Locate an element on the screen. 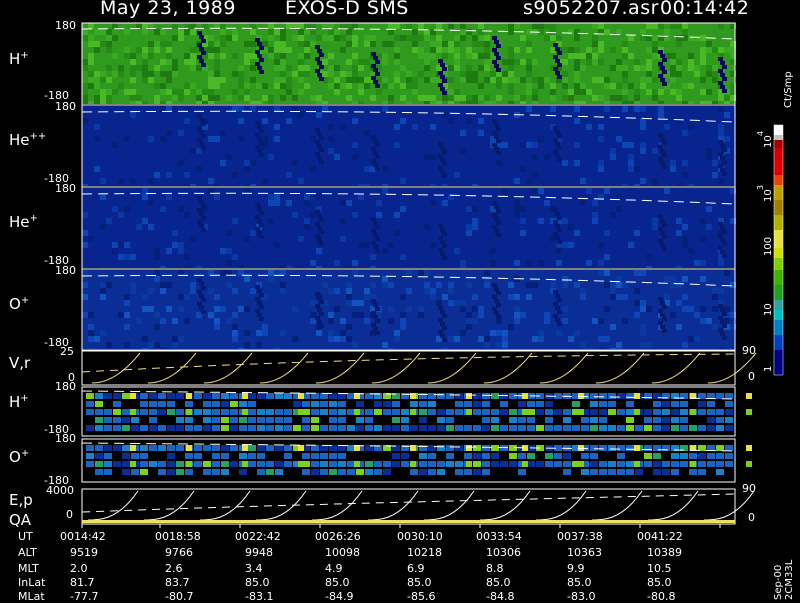  ephemeris-alt-3: 10098 is located at coordinates (342, 552).